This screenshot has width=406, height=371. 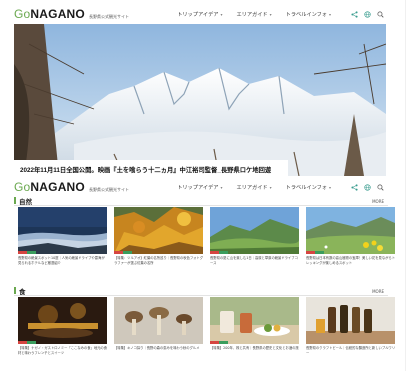 I want to click on article-card: 【特集】200年、株と共有｜長野県の歴史と文化とお酒の旅, so click(x=254, y=328).